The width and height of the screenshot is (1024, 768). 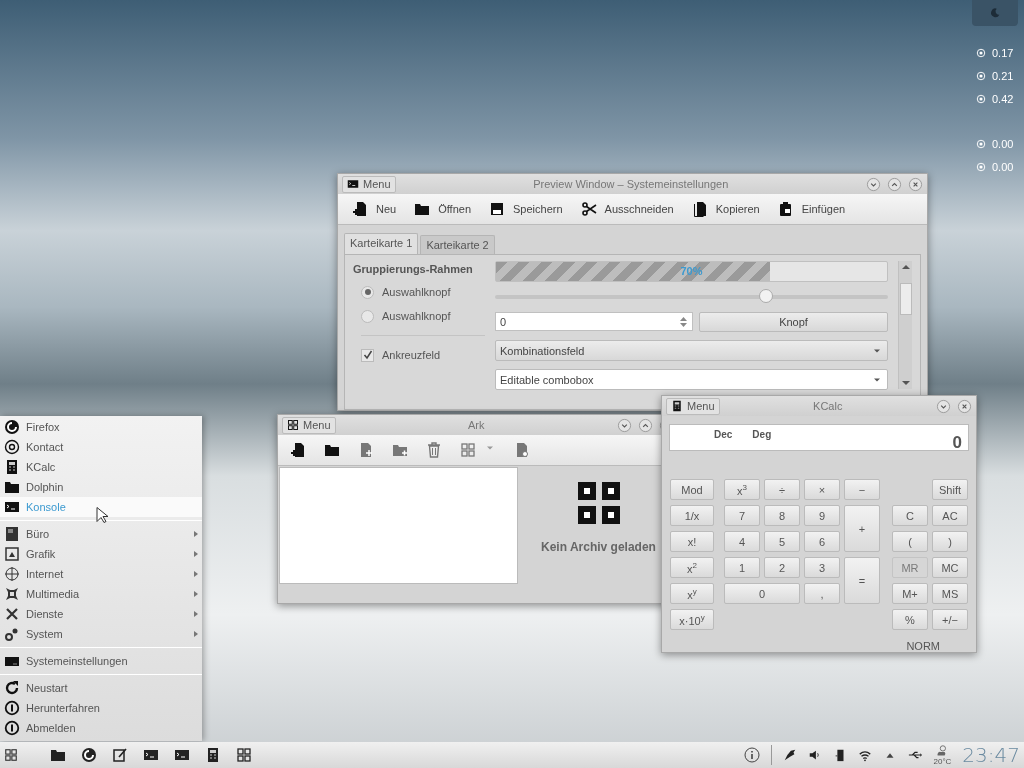 I want to click on menu-item: Internet, so click(x=101, y=574).